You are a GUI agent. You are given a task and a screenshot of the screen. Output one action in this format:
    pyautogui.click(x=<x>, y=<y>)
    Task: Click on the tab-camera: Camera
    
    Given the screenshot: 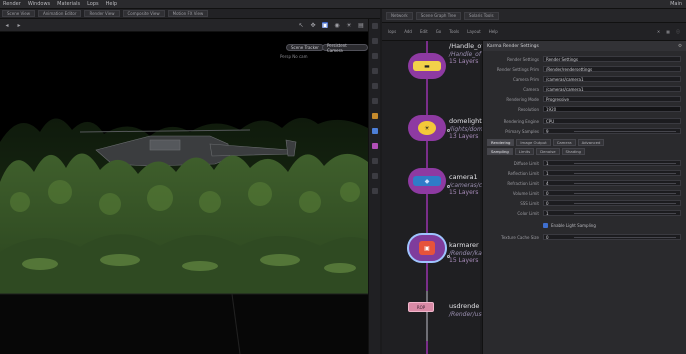 What is the action you would take?
    pyautogui.click(x=564, y=142)
    